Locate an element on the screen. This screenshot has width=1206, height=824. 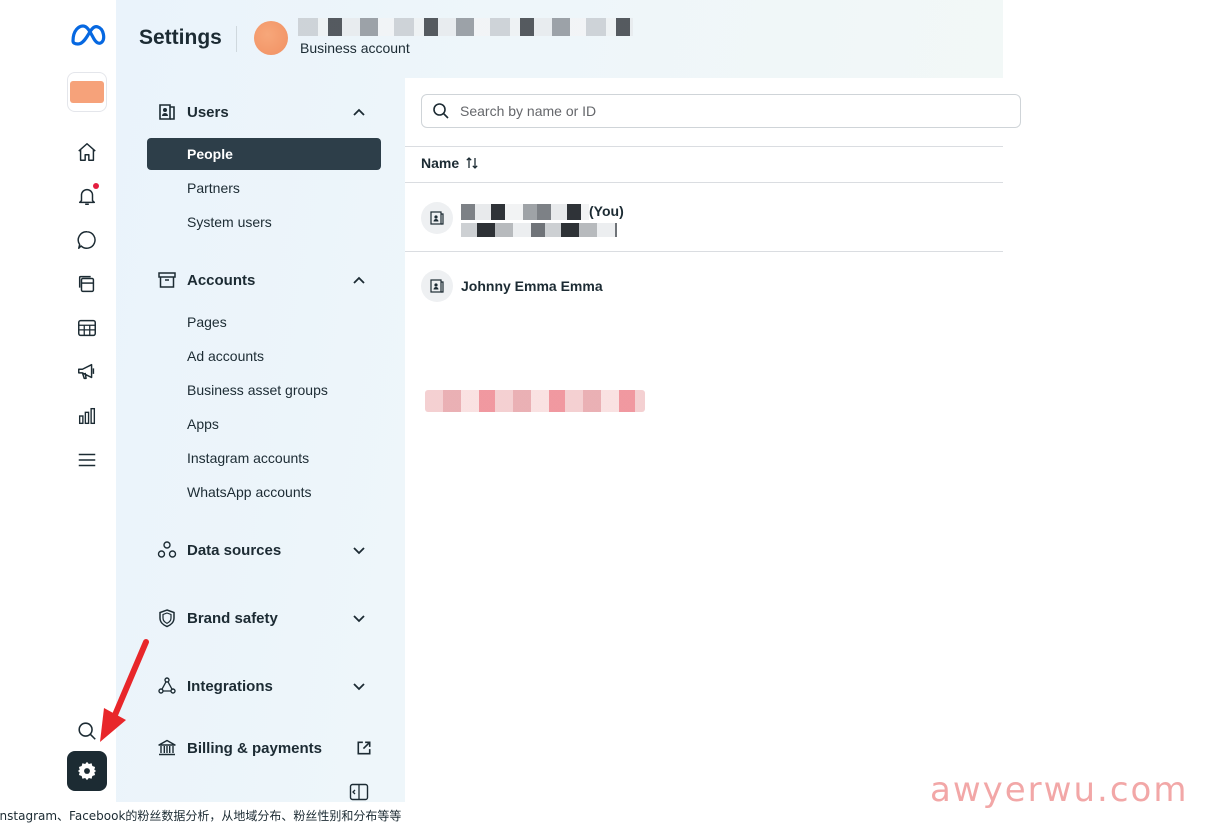
home-icon is located at coordinates (87, 152).